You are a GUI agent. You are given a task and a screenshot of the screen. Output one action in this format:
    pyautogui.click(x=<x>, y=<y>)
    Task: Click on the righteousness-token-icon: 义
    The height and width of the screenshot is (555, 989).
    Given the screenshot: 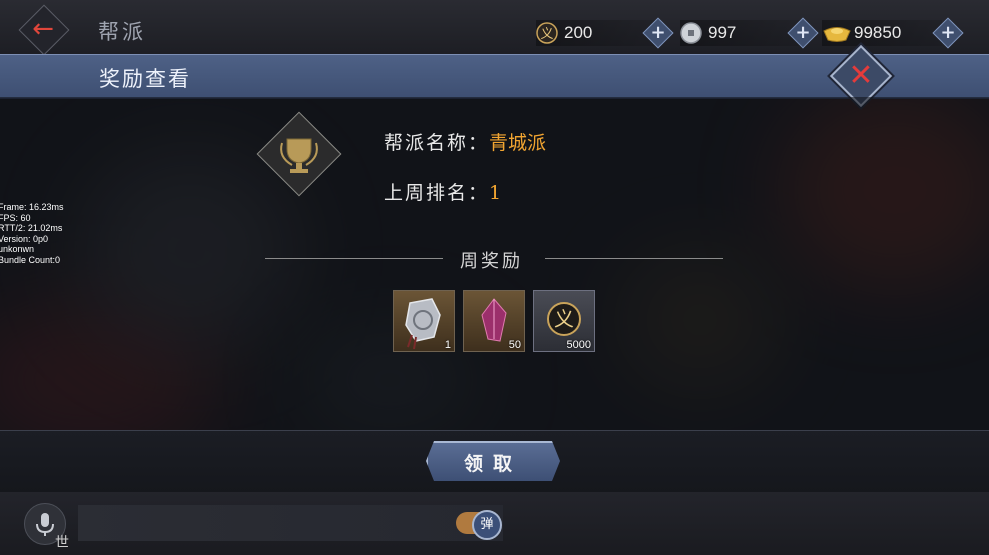 What is the action you would take?
    pyautogui.click(x=547, y=33)
    